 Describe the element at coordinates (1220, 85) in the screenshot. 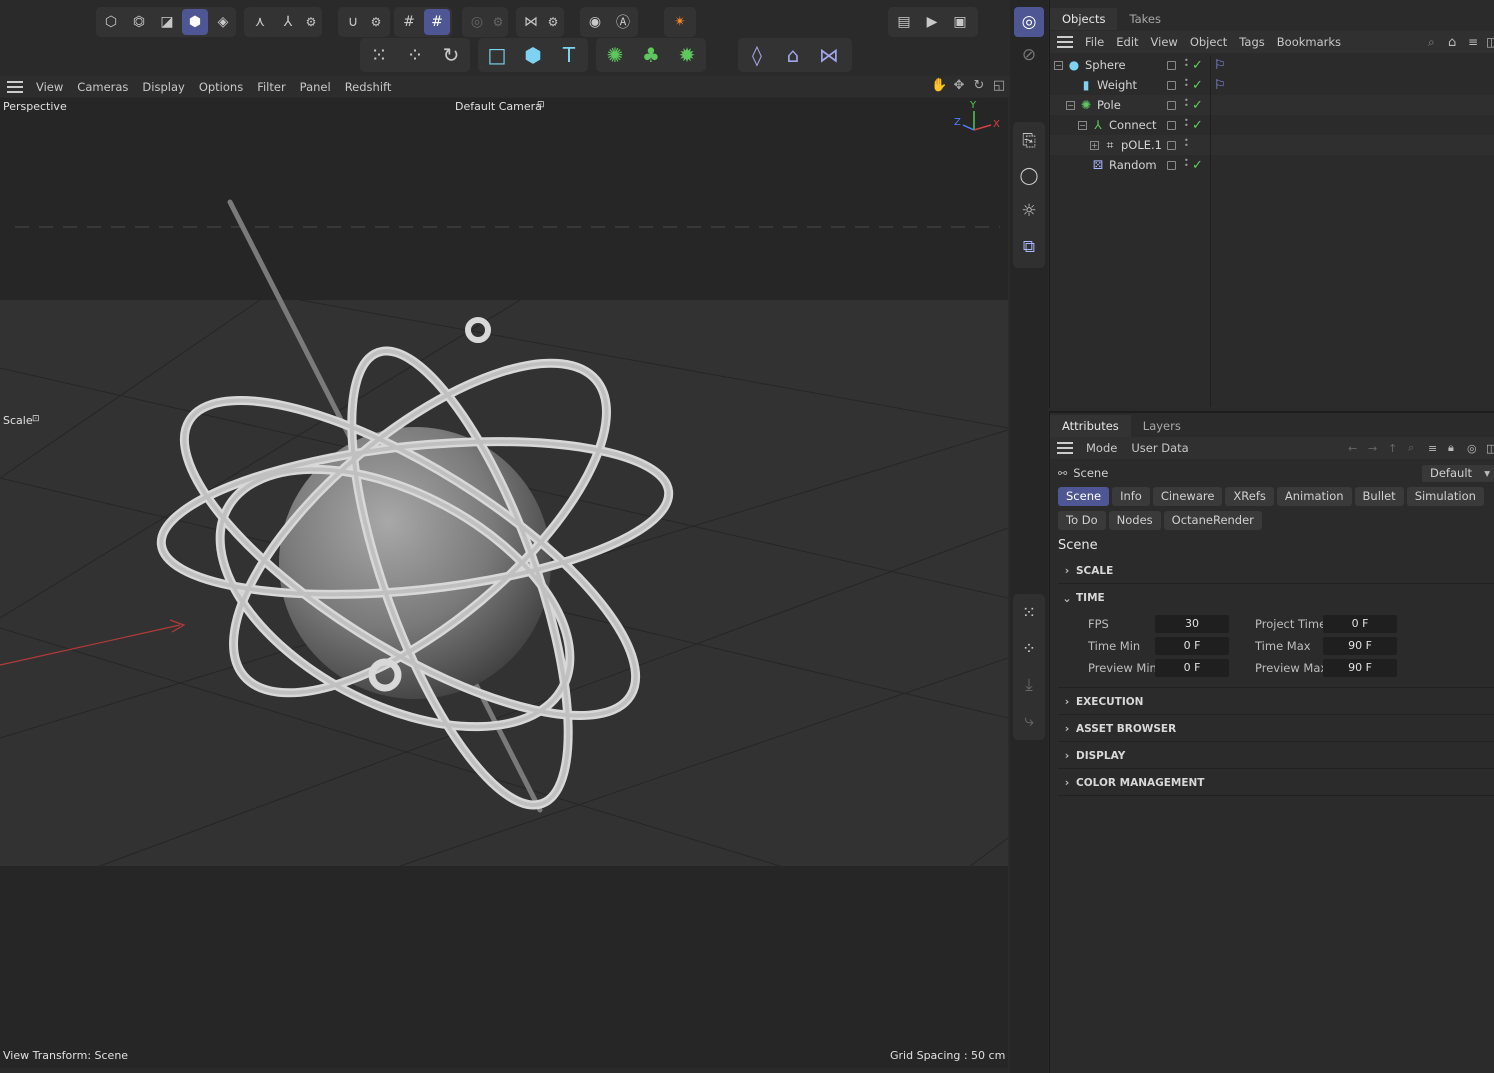

I see `material-tag-icon: ⚐` at that location.